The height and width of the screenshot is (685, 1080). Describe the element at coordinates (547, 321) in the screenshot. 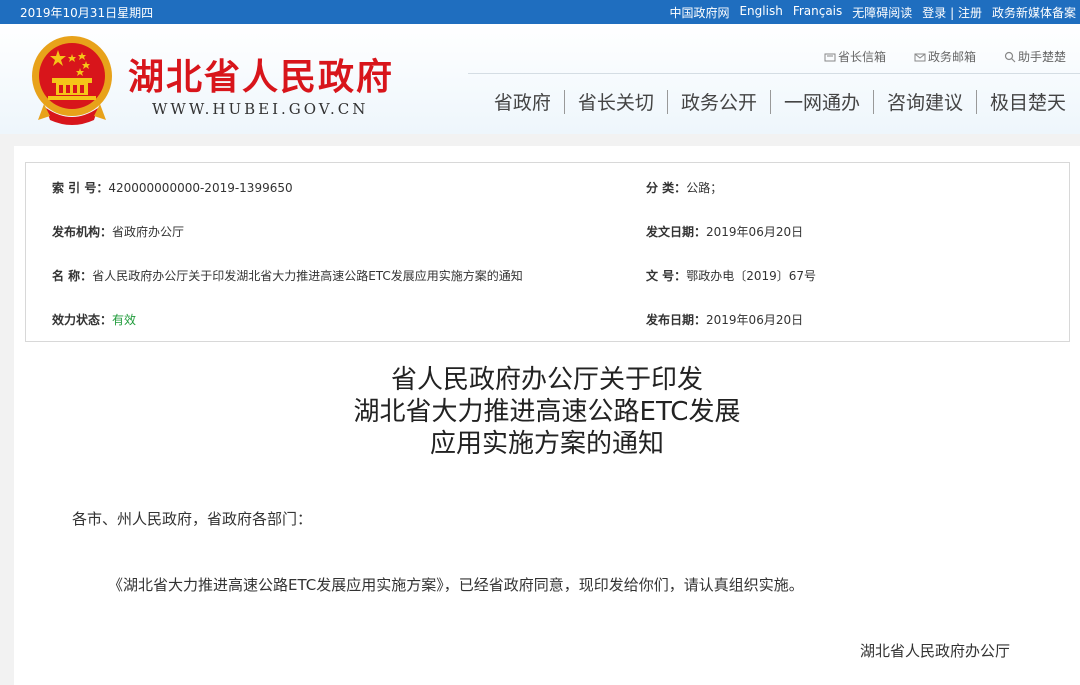

I see `meta-row: 效力状态：有效 发布日期：2019年06月20日` at that location.